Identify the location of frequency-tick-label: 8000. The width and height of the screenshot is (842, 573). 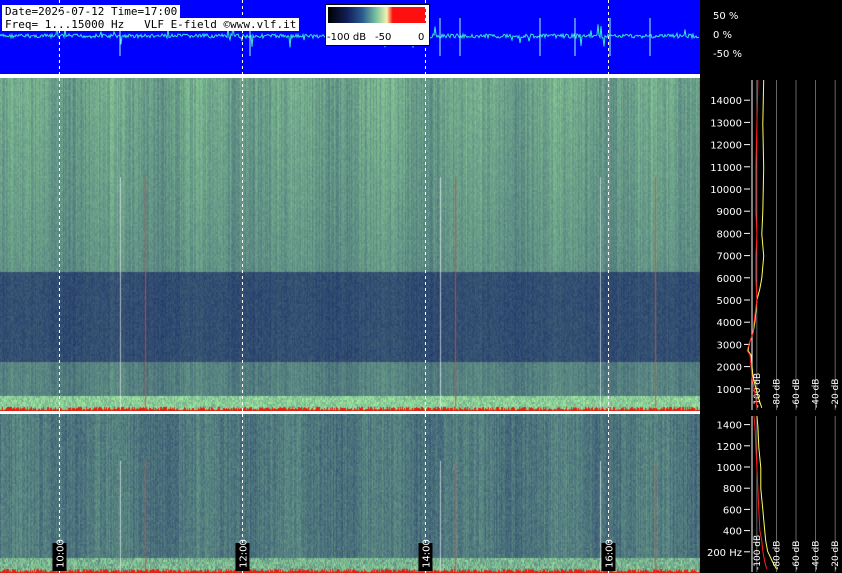
(729, 234).